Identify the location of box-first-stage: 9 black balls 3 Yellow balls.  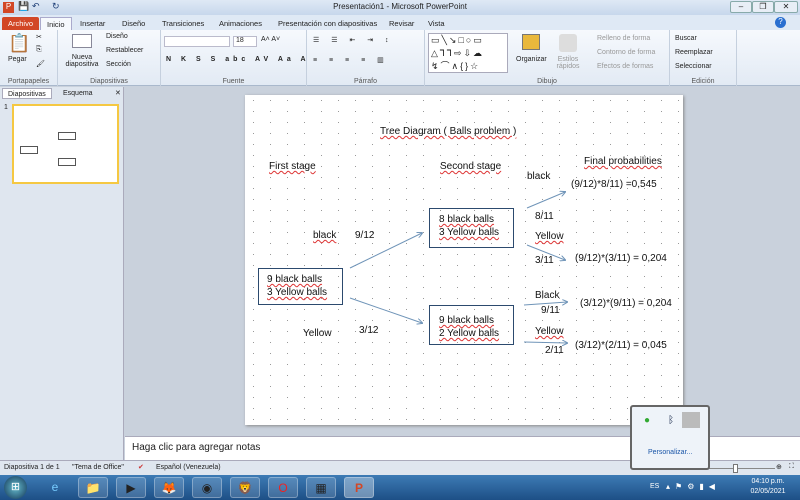
(300, 286).